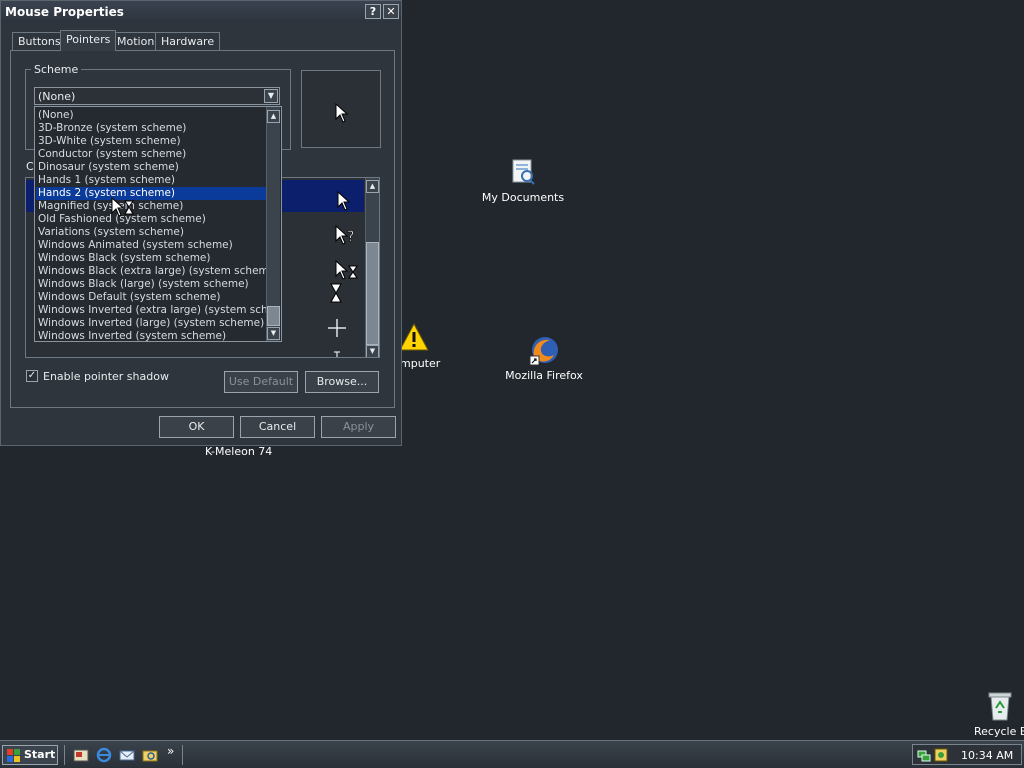 The width and height of the screenshot is (1024, 768). What do you see at coordinates (81, 755) in the screenshot?
I see `show-desktop-icon` at bounding box center [81, 755].